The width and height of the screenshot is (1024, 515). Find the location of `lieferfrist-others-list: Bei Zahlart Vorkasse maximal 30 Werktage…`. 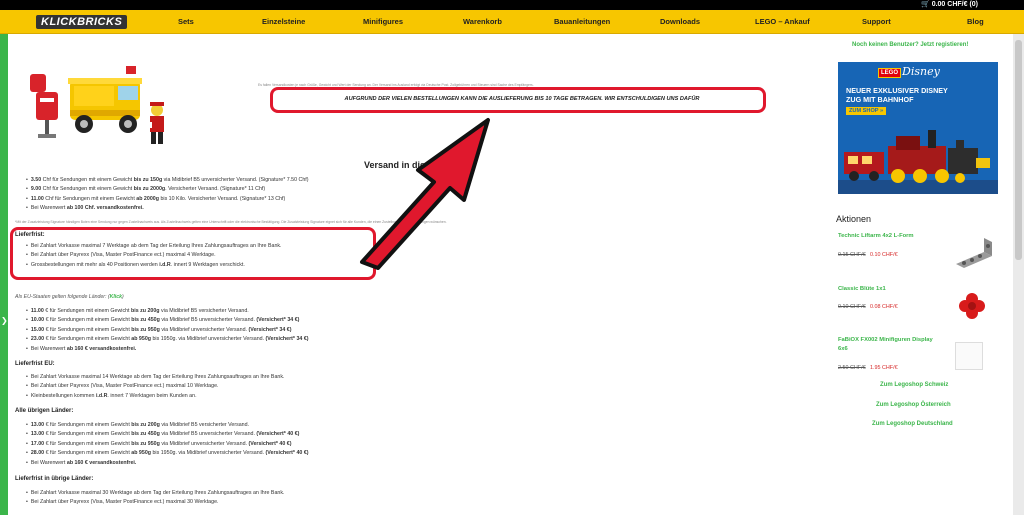

lieferfrist-others-list: Bei Zahlart Vorkasse maximal 30 Werktage… is located at coordinates (155, 498).